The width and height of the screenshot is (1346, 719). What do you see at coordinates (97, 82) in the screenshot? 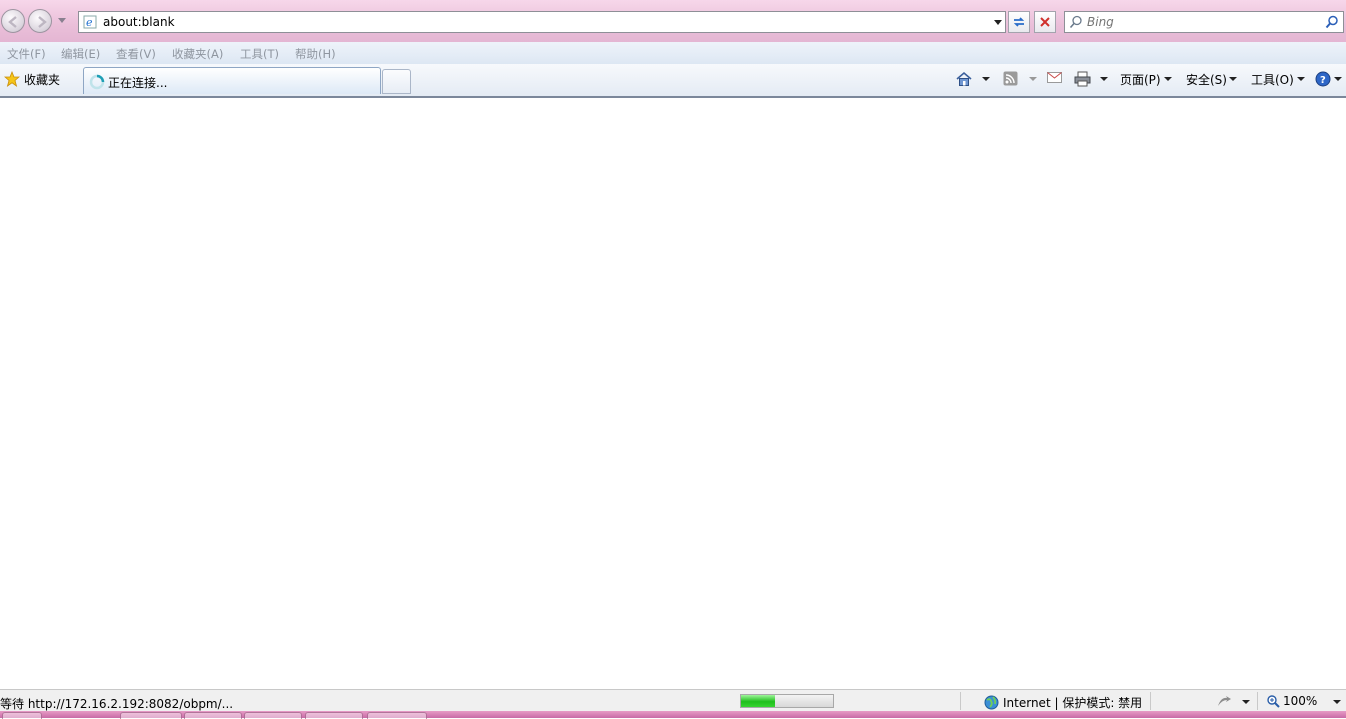
I see `spinner-icon` at bounding box center [97, 82].